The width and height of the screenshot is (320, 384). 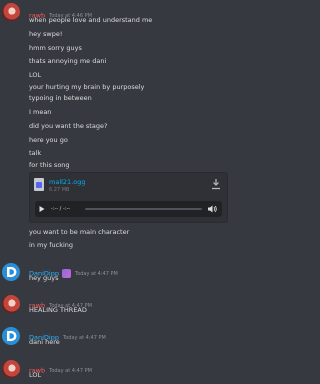 I want to click on message-text: hmm sorry guys, so click(x=55, y=48).